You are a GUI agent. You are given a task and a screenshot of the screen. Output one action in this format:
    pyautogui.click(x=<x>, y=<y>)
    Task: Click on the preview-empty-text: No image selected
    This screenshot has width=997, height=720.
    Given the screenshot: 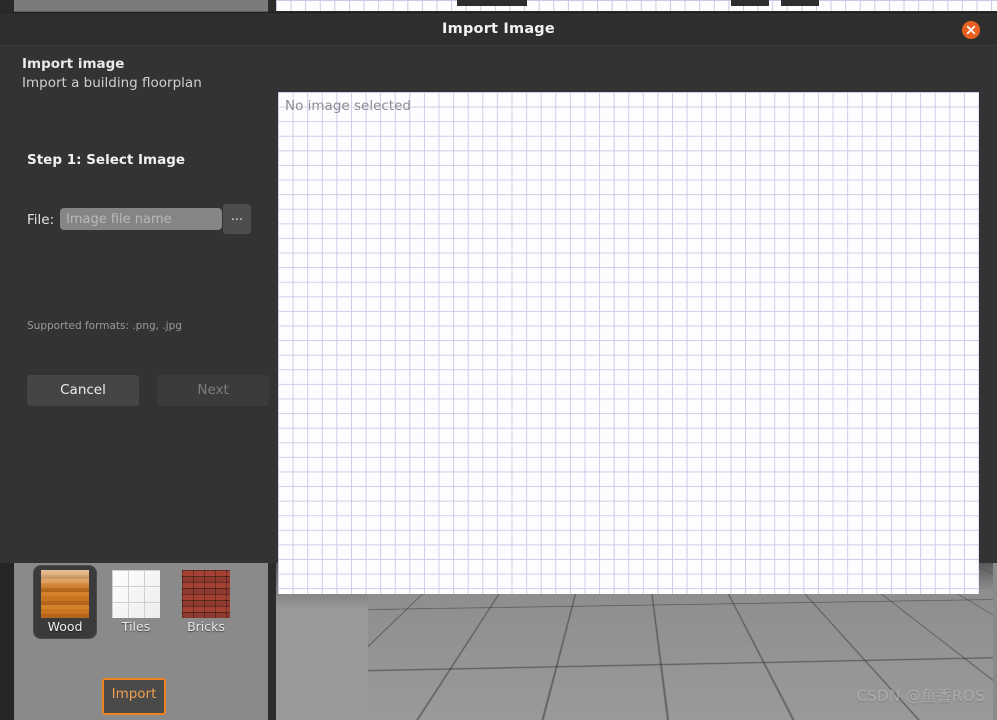 What is the action you would take?
    pyautogui.click(x=348, y=106)
    